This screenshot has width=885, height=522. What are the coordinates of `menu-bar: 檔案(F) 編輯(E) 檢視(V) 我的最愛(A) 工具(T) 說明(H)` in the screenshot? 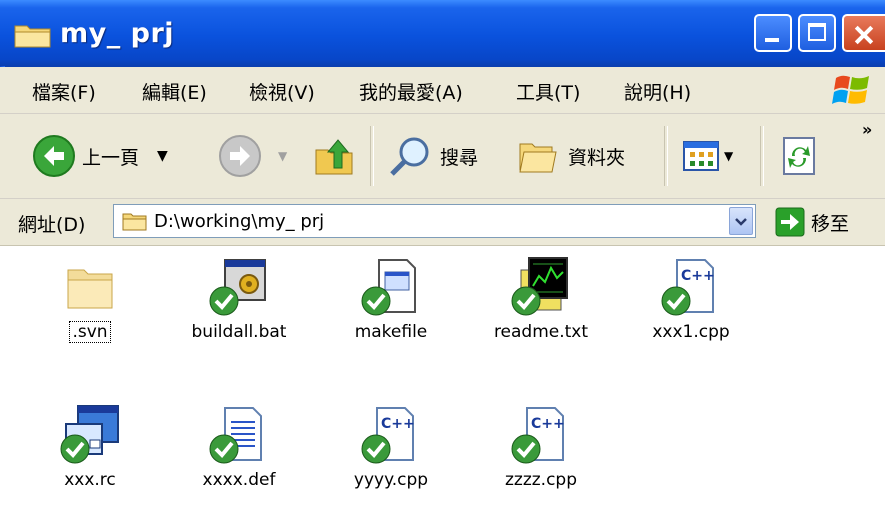 It's located at (442, 90).